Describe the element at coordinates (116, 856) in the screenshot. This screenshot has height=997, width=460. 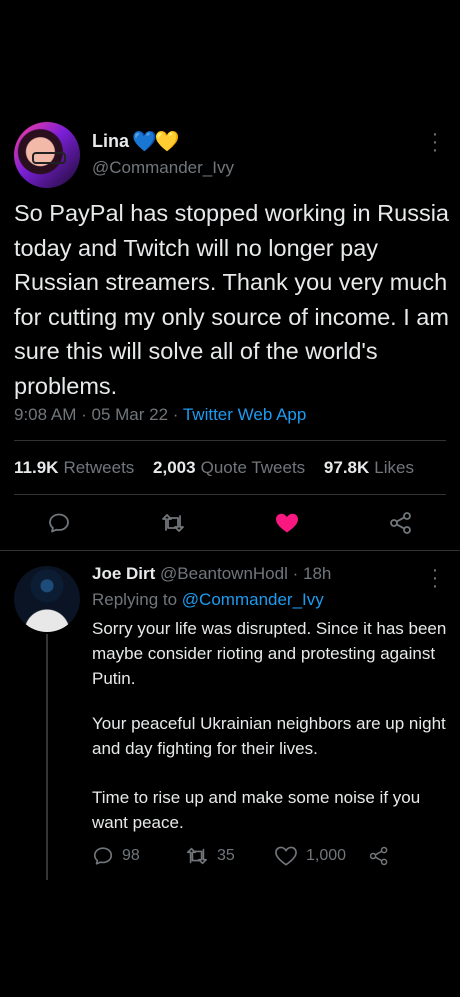
I see `reply-reply-button: 98` at that location.